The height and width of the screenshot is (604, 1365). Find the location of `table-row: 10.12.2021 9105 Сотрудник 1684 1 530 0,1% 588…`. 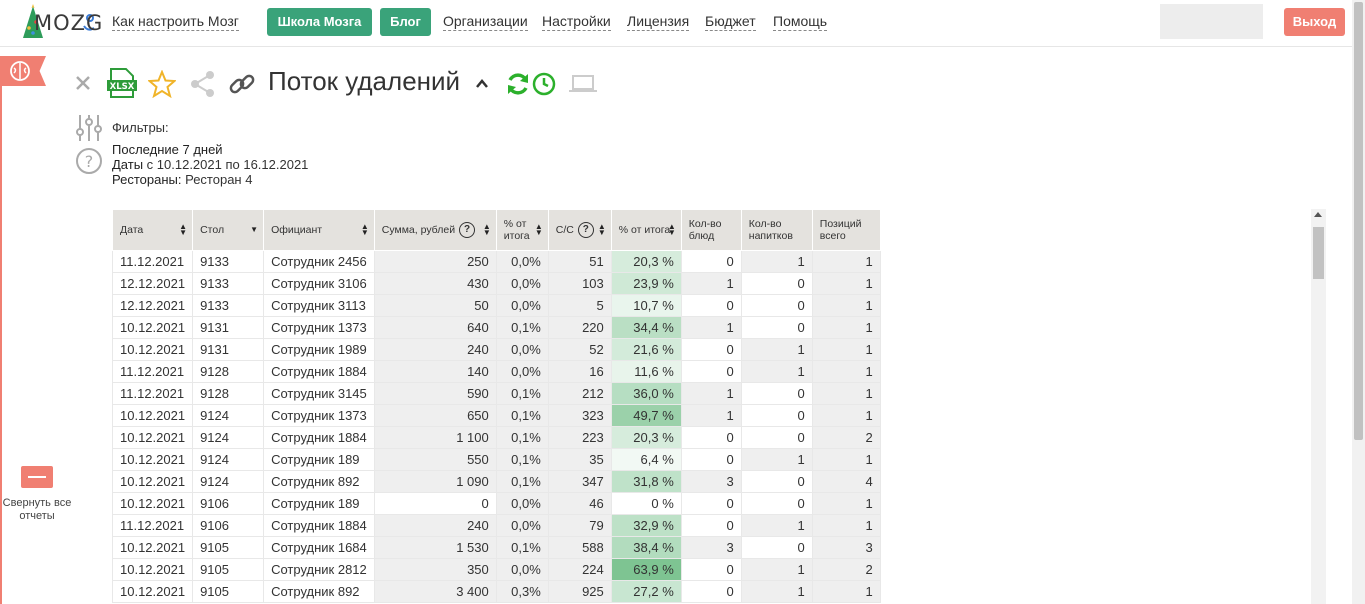

table-row: 10.12.2021 9105 Сотрудник 1684 1 530 0,1% 588… is located at coordinates (496, 547).